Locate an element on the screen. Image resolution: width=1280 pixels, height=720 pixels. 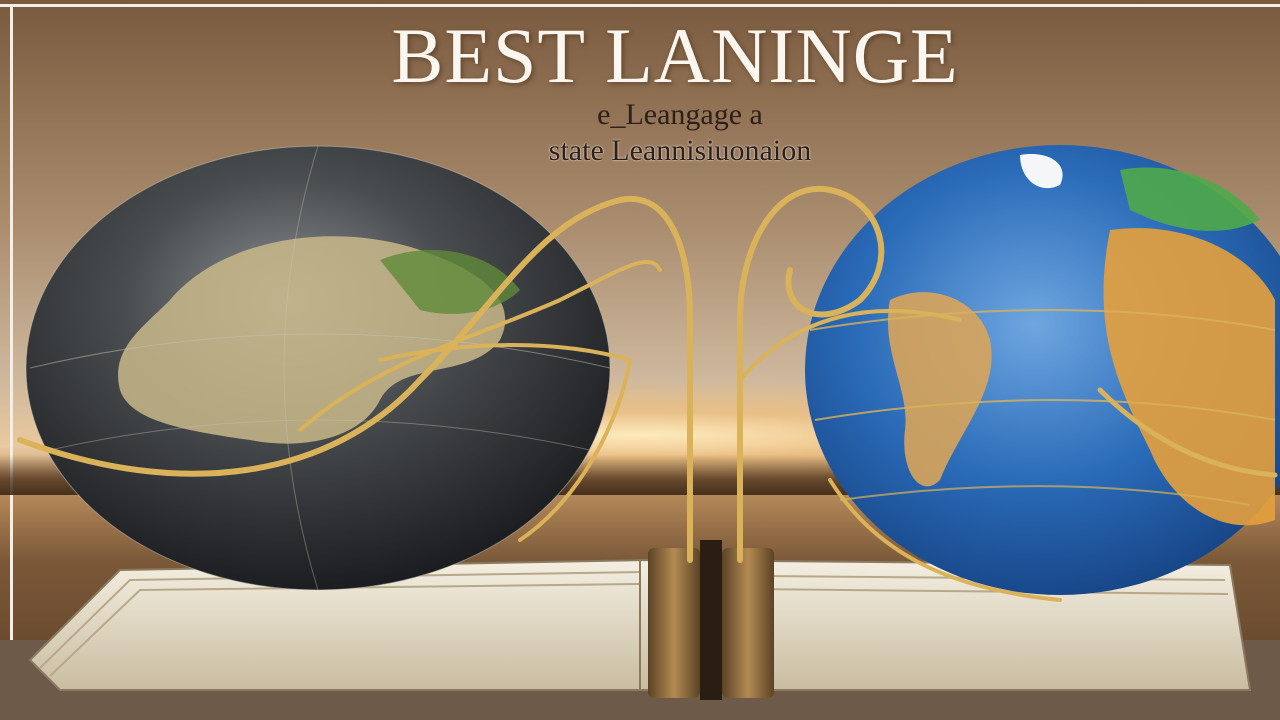
poster-title: BEST LANINGE is located at coordinates (675, 55).